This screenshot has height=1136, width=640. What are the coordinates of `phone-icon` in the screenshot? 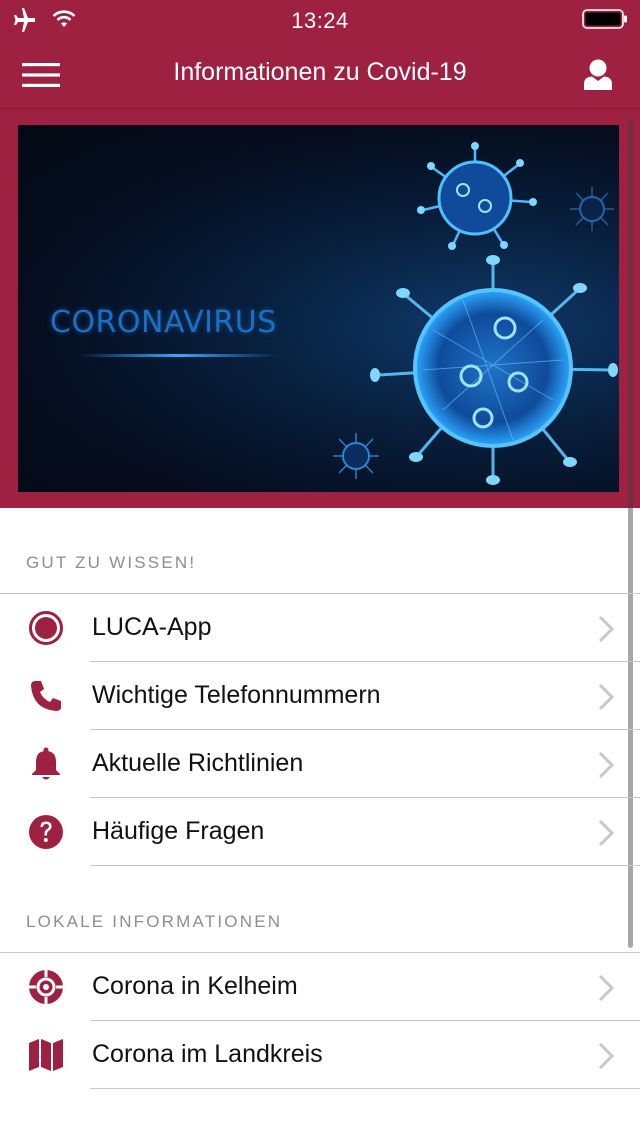 It's located at (46, 696).